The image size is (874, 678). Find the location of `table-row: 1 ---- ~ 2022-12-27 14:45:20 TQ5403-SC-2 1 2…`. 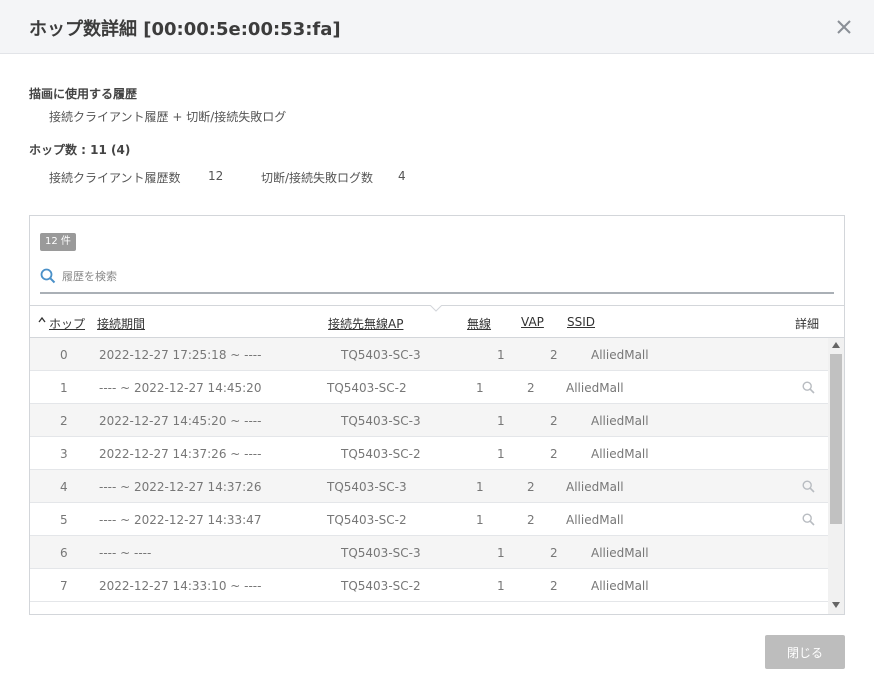

table-row: 1 ---- ~ 2022-12-27 14:45:20 TQ5403-SC-2 1 2… is located at coordinates (429, 387).